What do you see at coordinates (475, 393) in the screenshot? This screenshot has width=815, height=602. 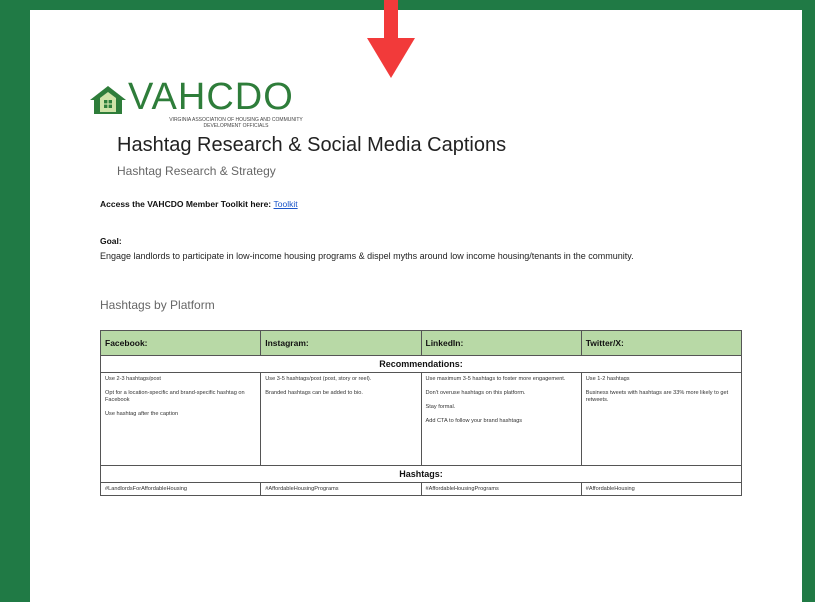 I see `list-item: Don't overuse hashtags on this platform.` at bounding box center [475, 393].